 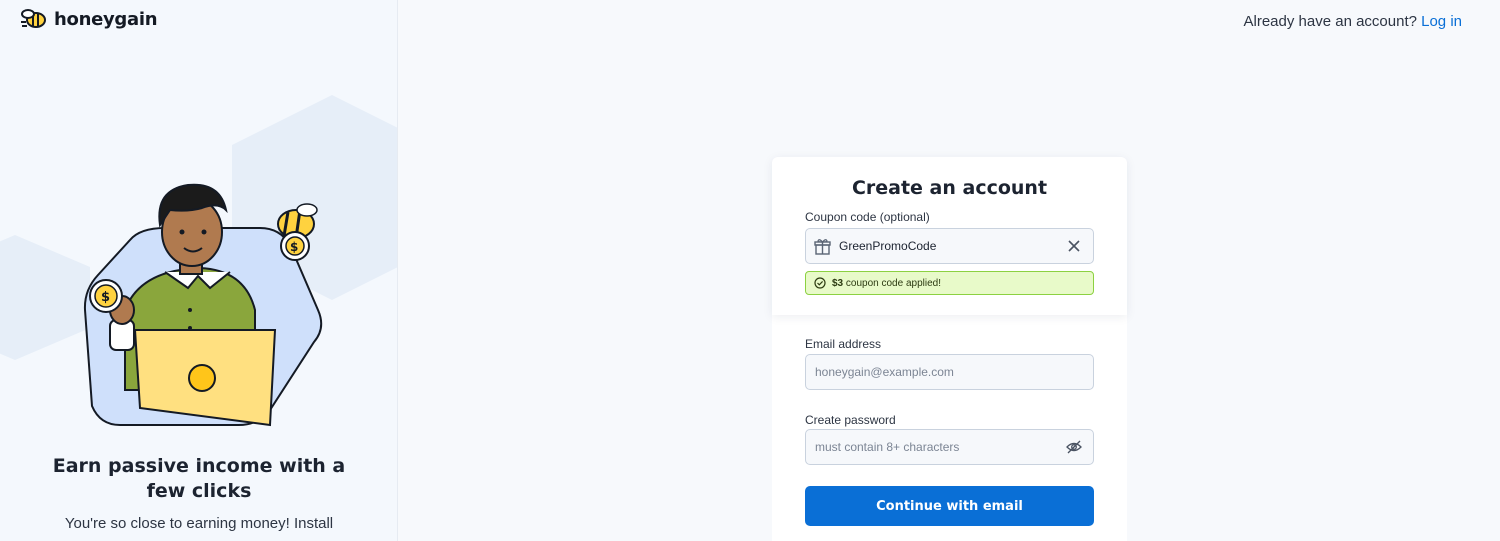 What do you see at coordinates (1441, 21) in the screenshot?
I see `login-link: Log in` at bounding box center [1441, 21].